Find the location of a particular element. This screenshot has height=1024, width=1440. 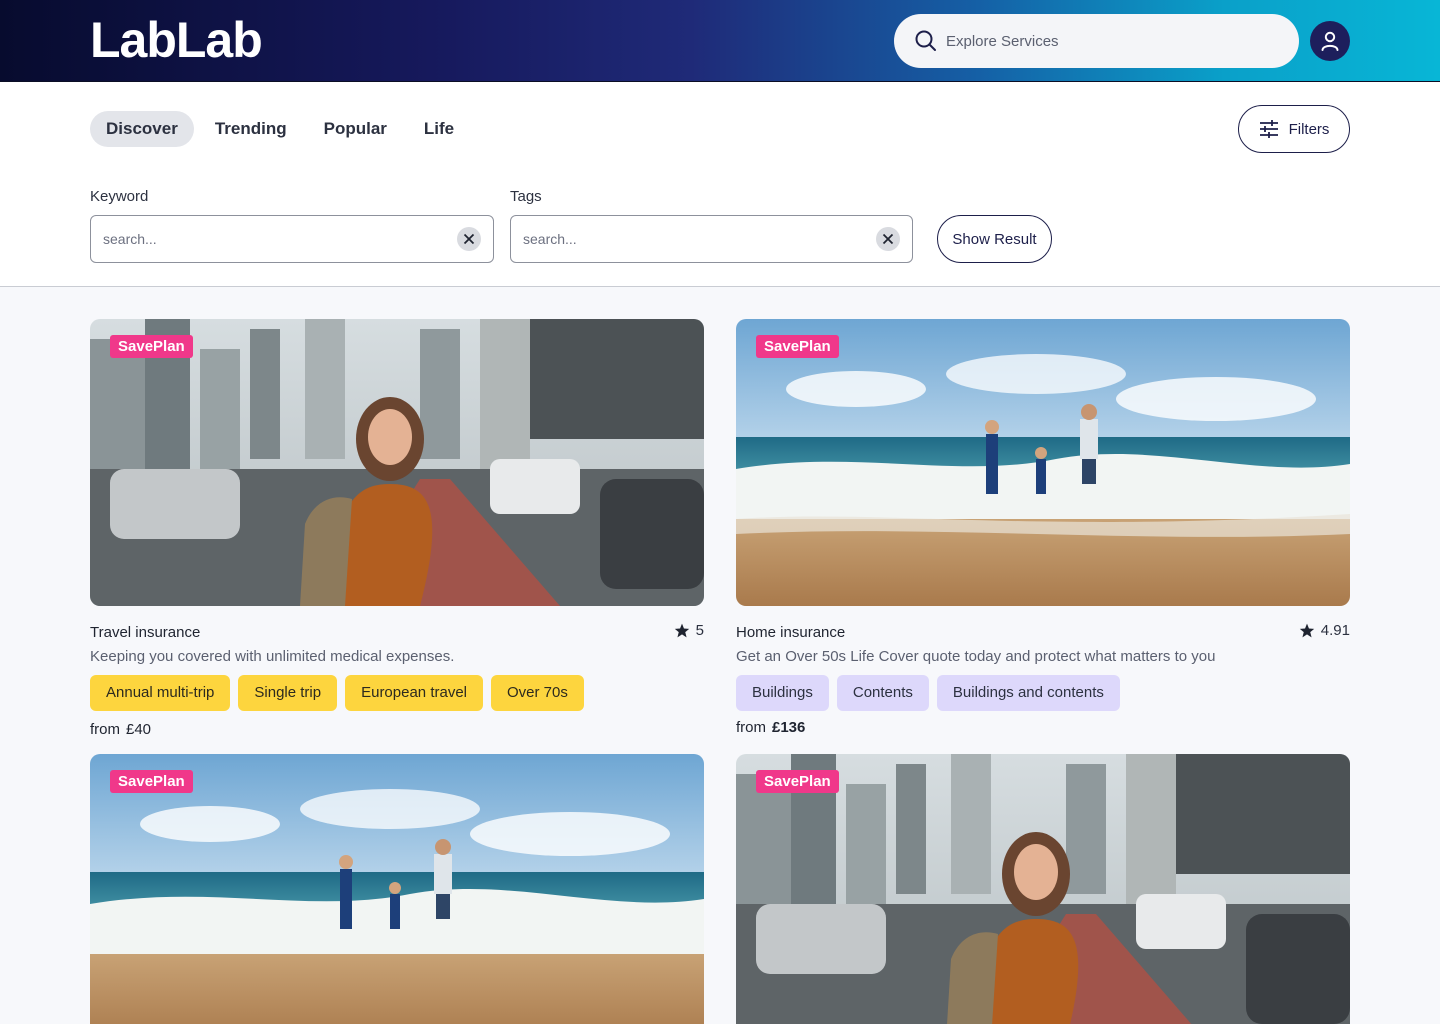

filters-label: Filters is located at coordinates (1309, 129).